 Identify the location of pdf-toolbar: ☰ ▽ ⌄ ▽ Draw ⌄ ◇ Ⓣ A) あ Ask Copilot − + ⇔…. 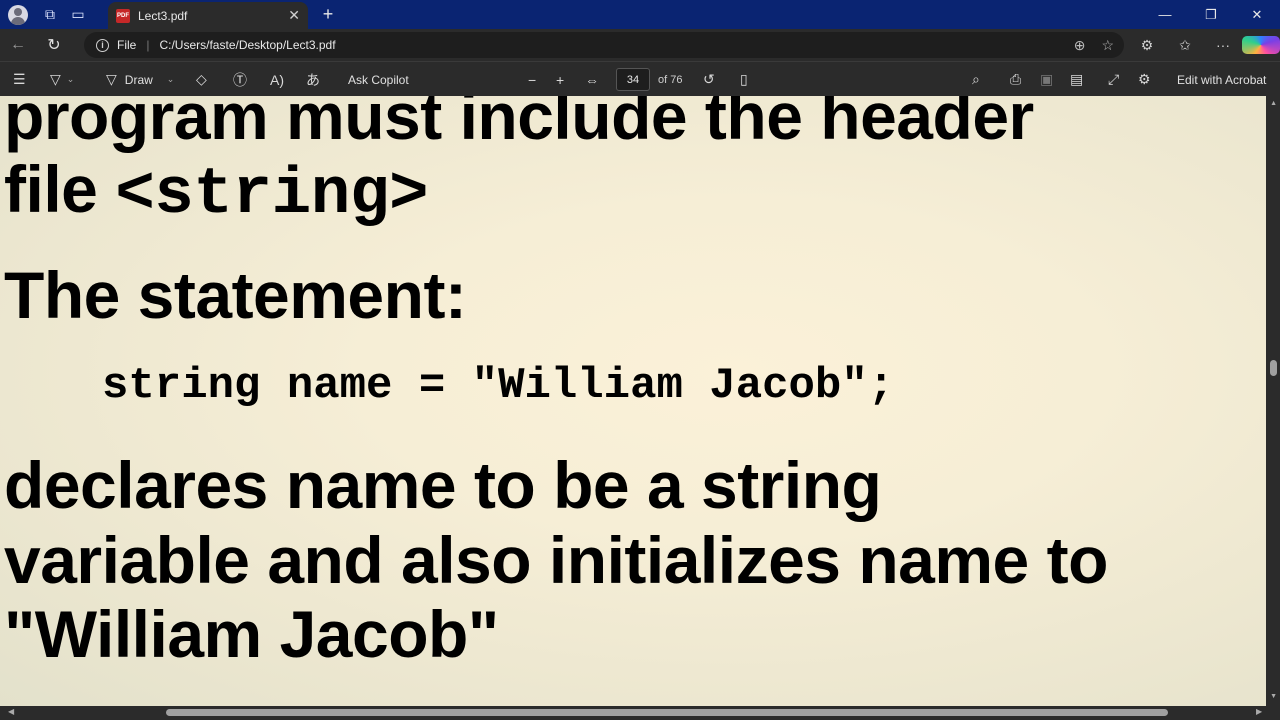
(640, 78).